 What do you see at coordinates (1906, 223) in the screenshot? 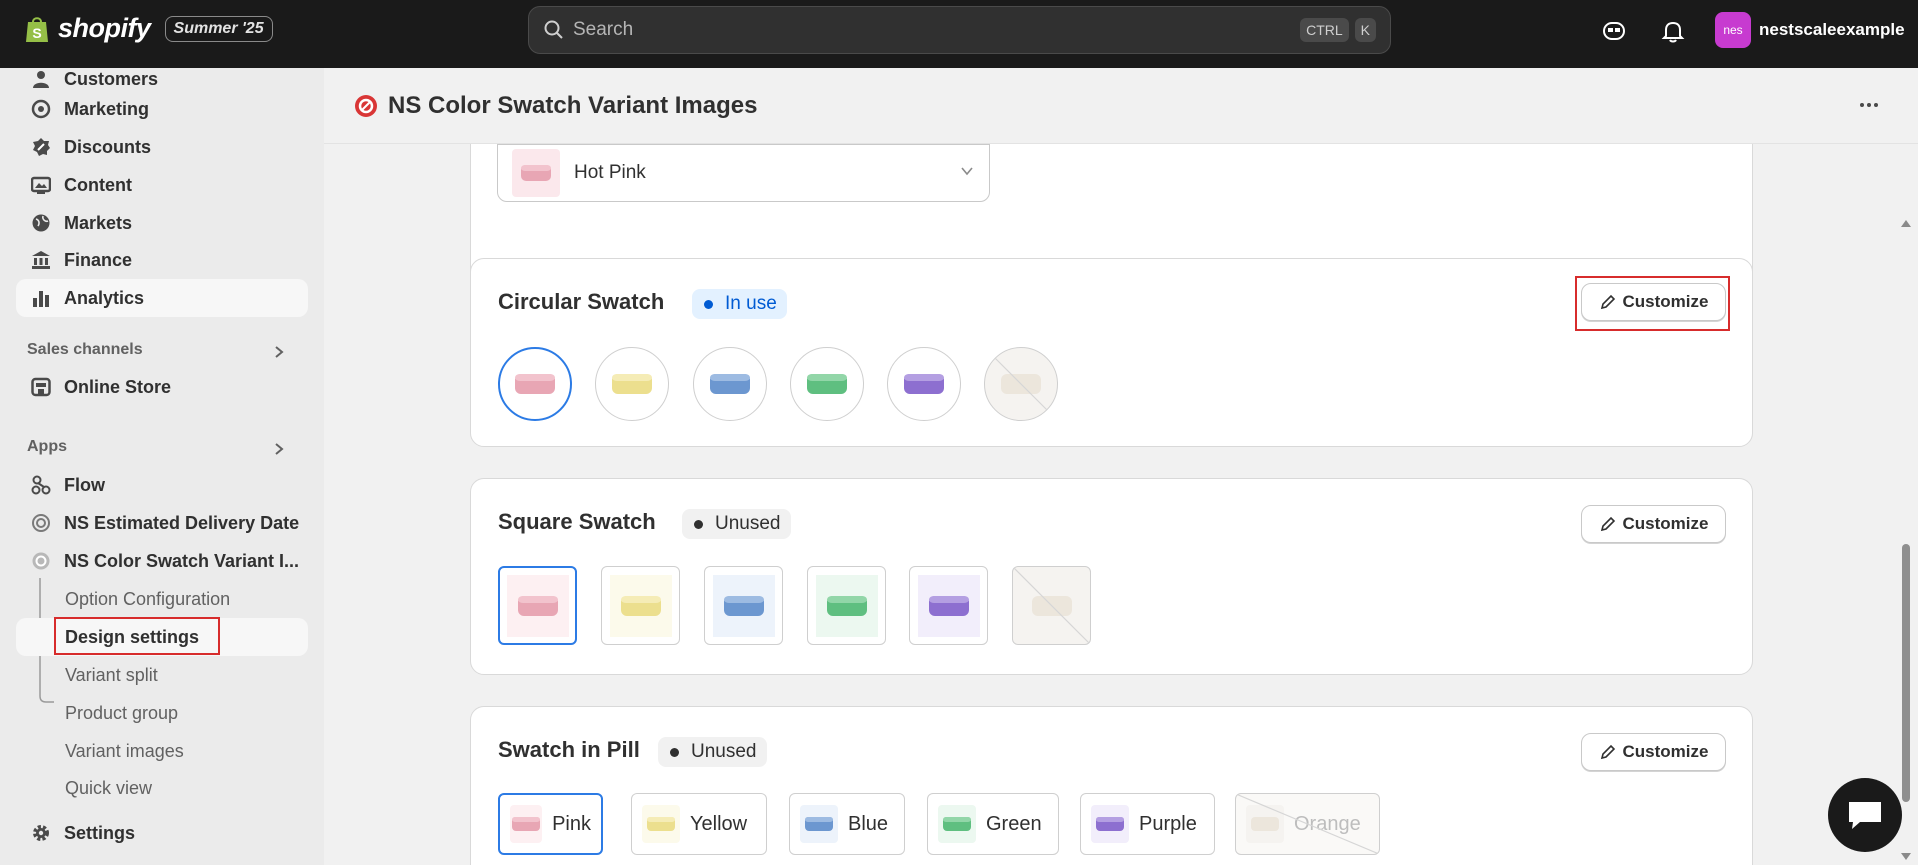
I see `scroll-up-arrow-icon` at bounding box center [1906, 223].